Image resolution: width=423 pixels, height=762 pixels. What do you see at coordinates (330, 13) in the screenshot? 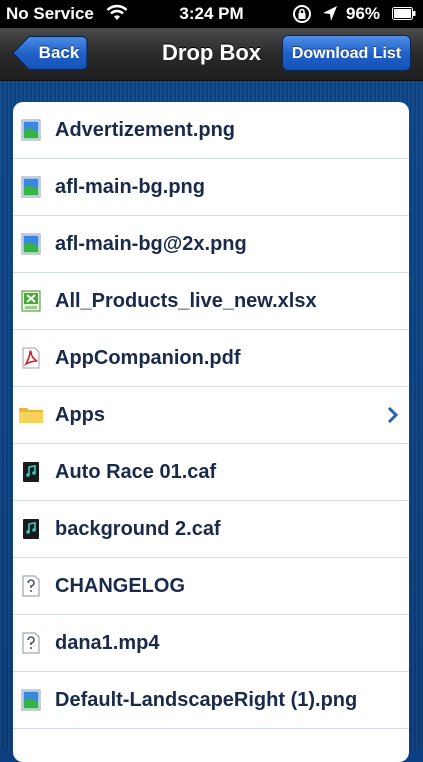
I see `location-icon` at bounding box center [330, 13].